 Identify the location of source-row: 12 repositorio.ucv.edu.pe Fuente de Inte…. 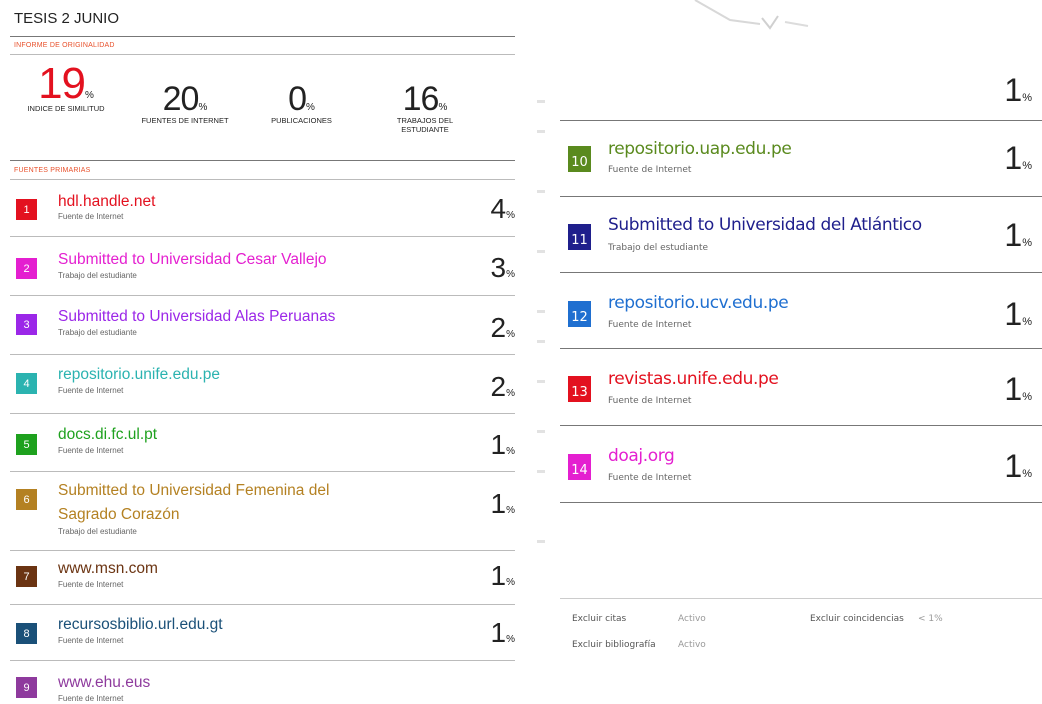
(801, 310).